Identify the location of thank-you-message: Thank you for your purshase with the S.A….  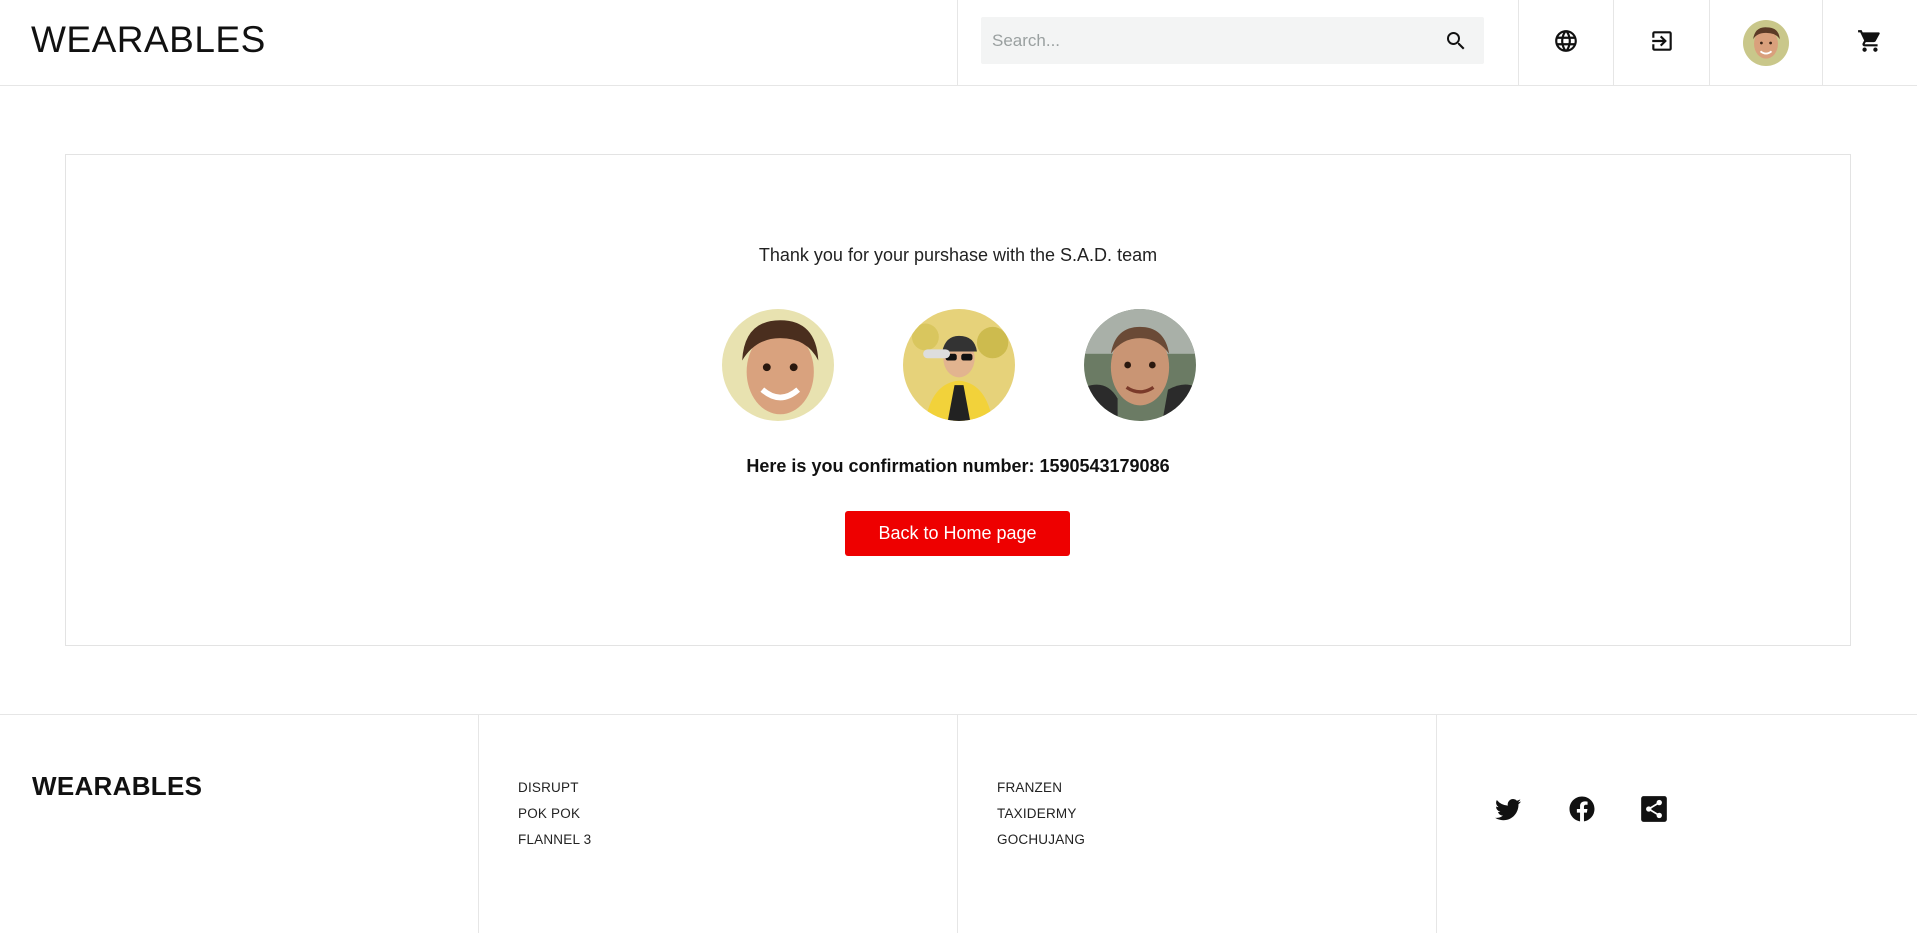
(958, 255).